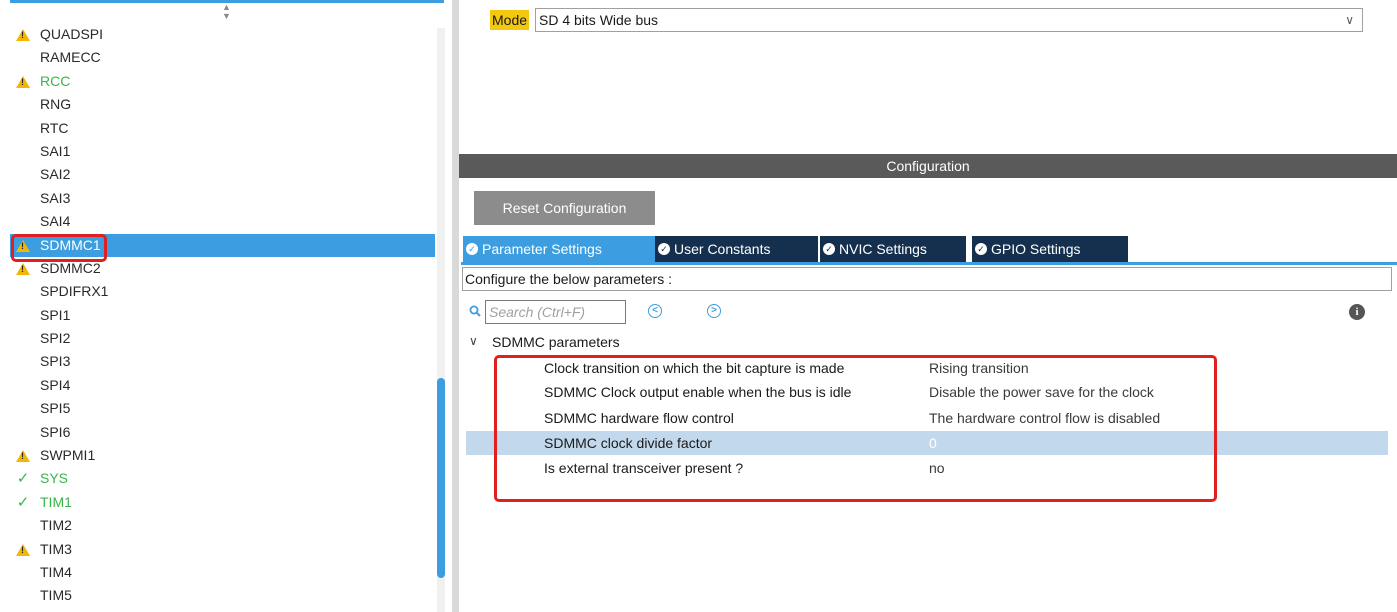  What do you see at coordinates (70, 267) in the screenshot?
I see `peripheral-label: SDMMC2` at bounding box center [70, 267].